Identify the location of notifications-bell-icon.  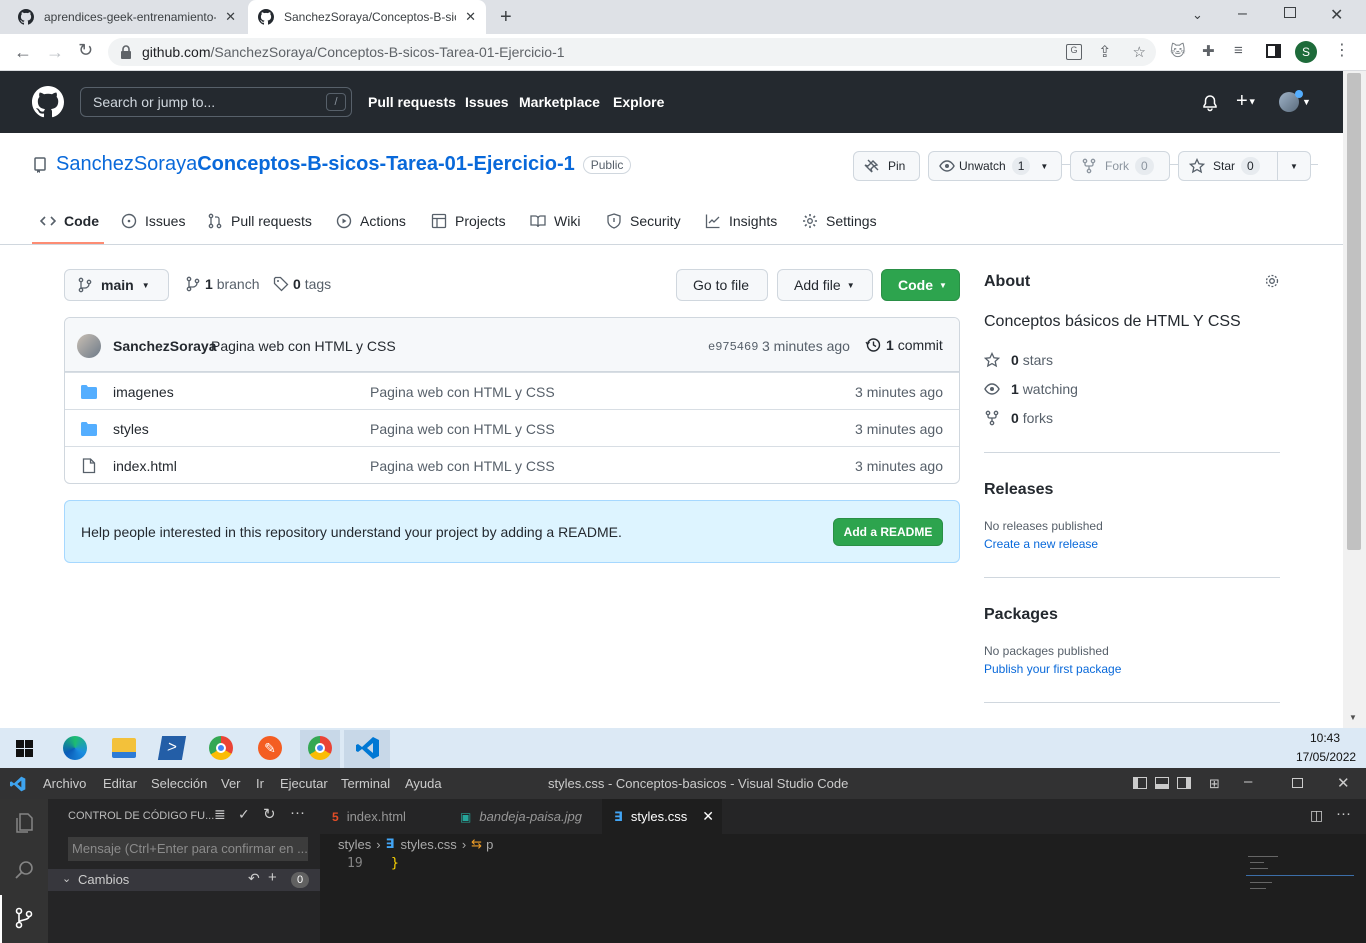
(1210, 103).